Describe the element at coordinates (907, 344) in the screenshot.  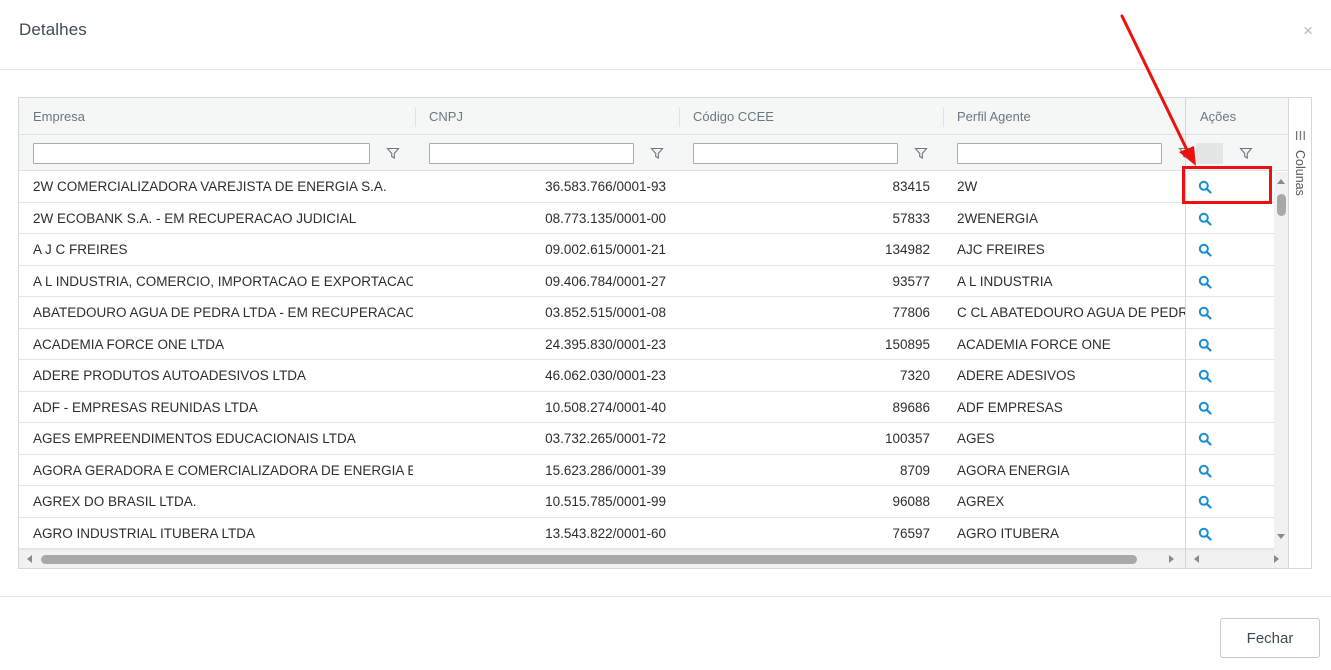
I see `cell-codigo-ccee: 150895` at that location.